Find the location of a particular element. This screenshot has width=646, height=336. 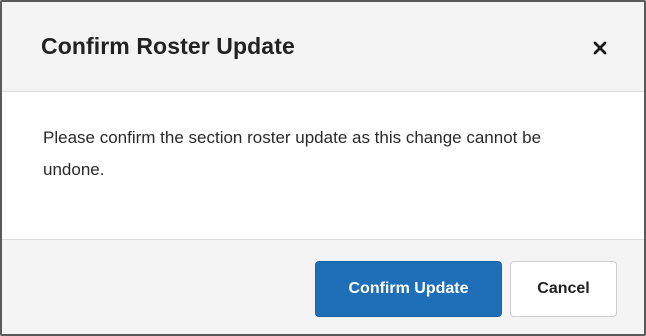

close-icon is located at coordinates (600, 48).